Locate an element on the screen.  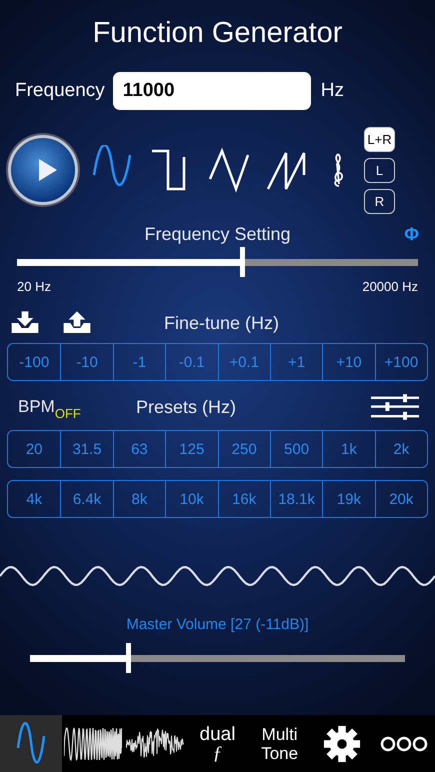
step-button: -1 is located at coordinates (139, 362).